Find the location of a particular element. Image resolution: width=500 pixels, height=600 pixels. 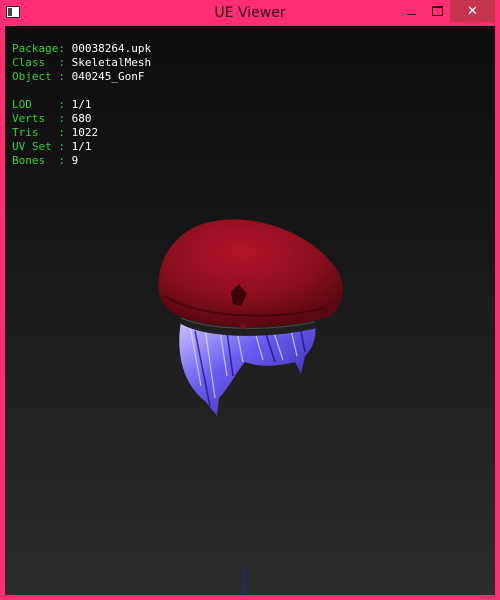

maximize-icon is located at coordinates (437, 11).